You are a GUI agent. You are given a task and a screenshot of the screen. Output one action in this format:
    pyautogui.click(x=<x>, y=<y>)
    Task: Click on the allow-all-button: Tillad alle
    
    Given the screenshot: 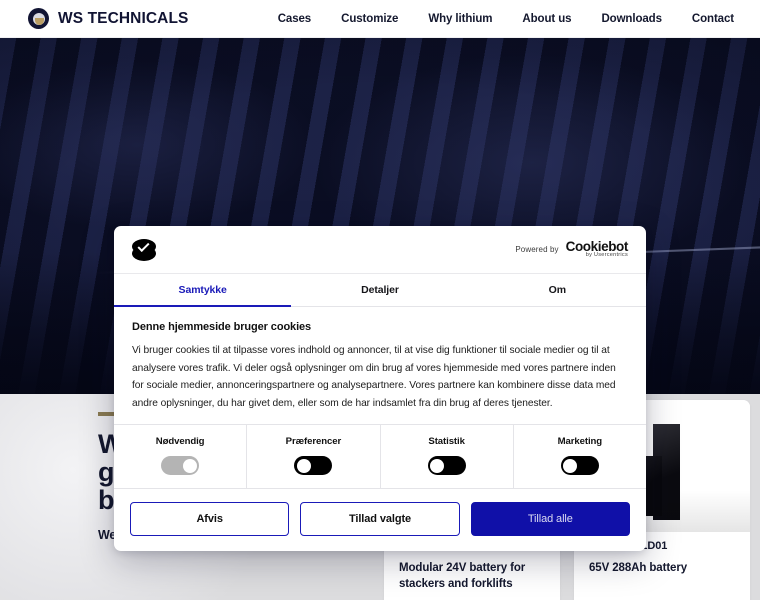 What is the action you would take?
    pyautogui.click(x=550, y=519)
    